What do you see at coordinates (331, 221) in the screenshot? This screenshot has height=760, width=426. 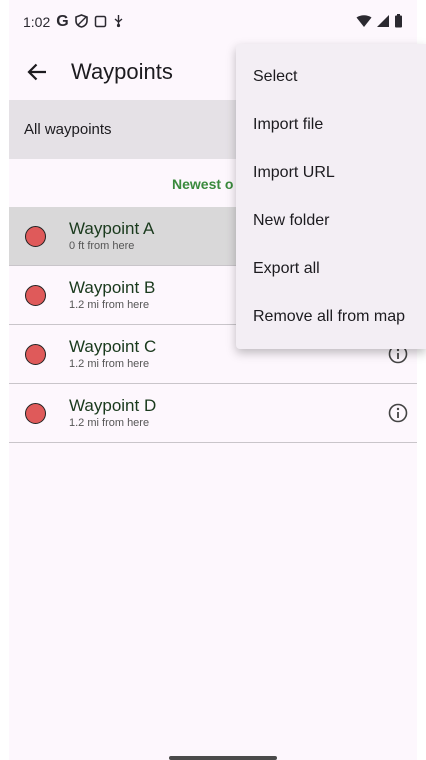 I see `menu-item-new-folder: New folder` at bounding box center [331, 221].